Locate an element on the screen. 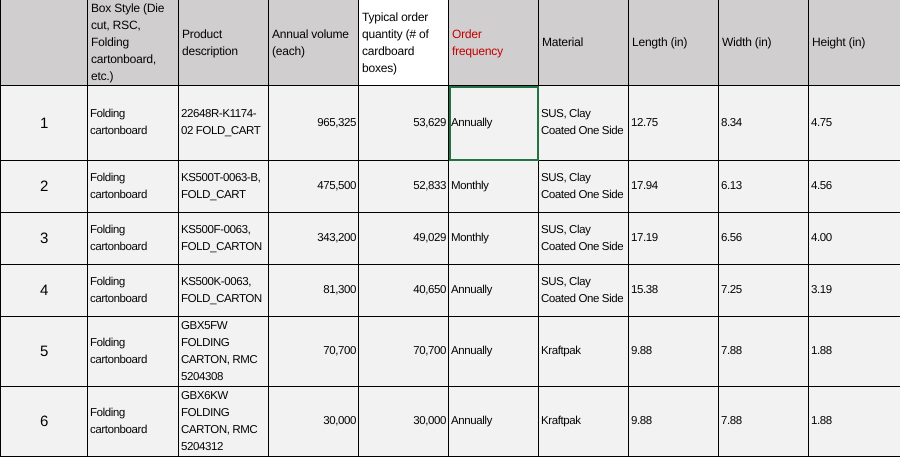 The height and width of the screenshot is (457, 900). table-cell: 81,300 is located at coordinates (314, 291).